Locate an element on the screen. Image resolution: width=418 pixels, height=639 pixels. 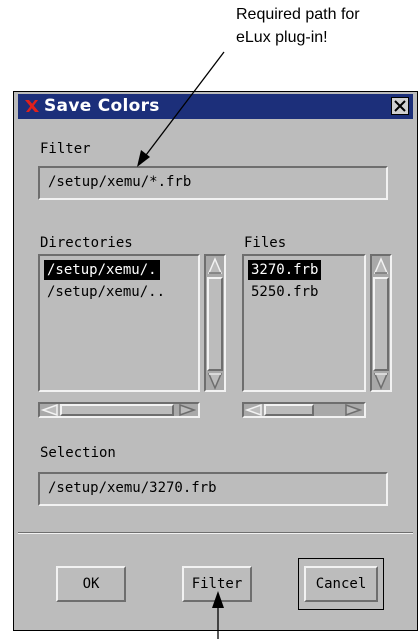
directories-label: Directories is located at coordinates (86, 243).